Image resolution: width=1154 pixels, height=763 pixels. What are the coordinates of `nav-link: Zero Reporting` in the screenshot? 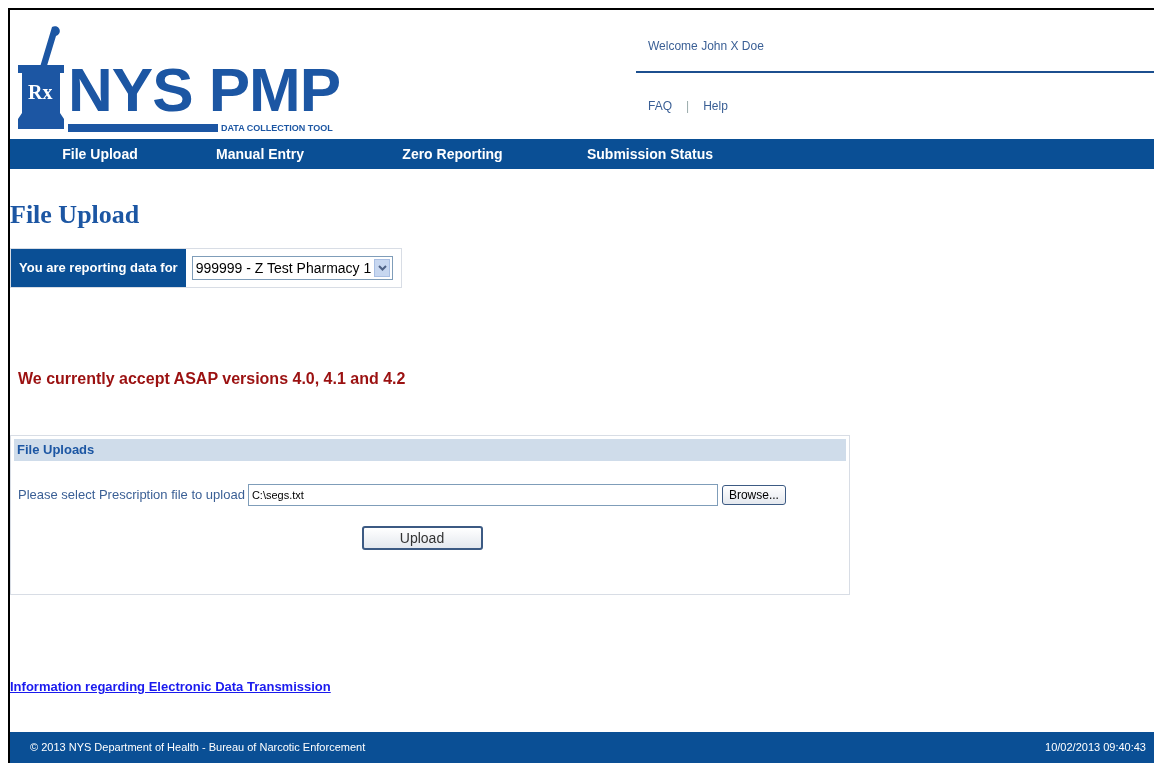 It's located at (452, 154).